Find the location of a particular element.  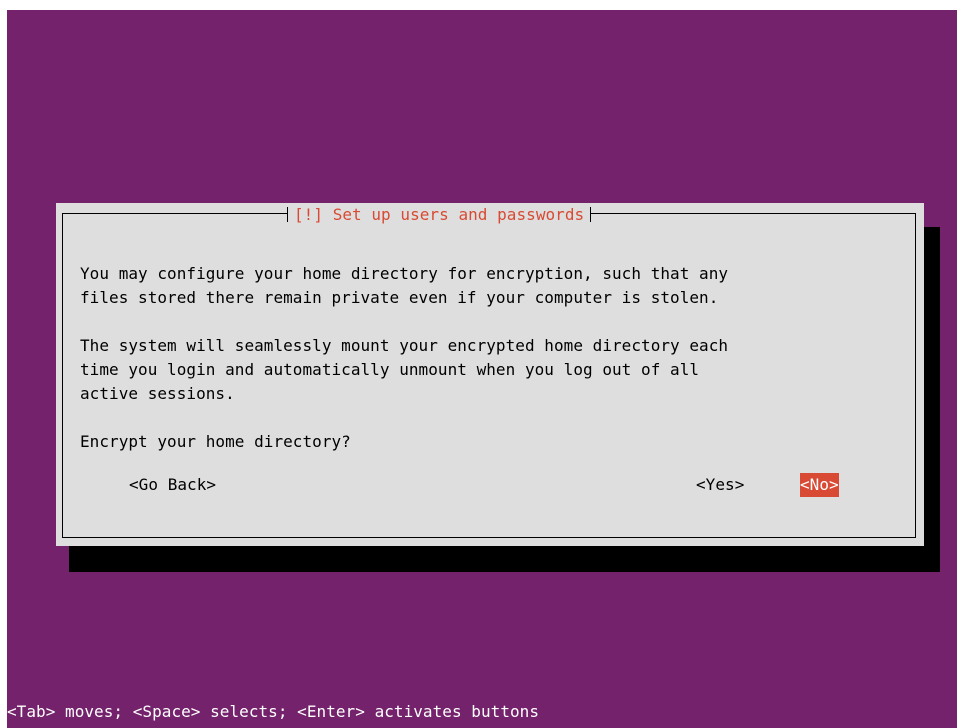

go-back-button: <Go Back> is located at coordinates (172, 485).